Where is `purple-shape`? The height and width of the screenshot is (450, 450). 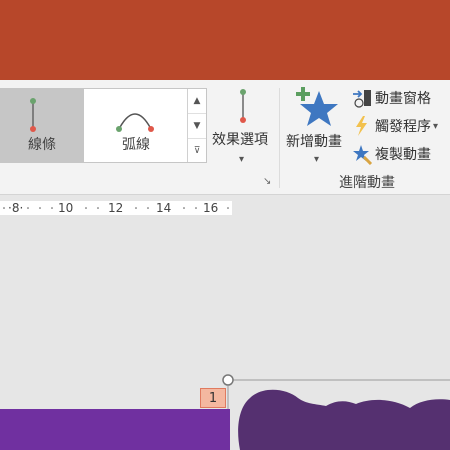
purple-shape is located at coordinates (115, 429).